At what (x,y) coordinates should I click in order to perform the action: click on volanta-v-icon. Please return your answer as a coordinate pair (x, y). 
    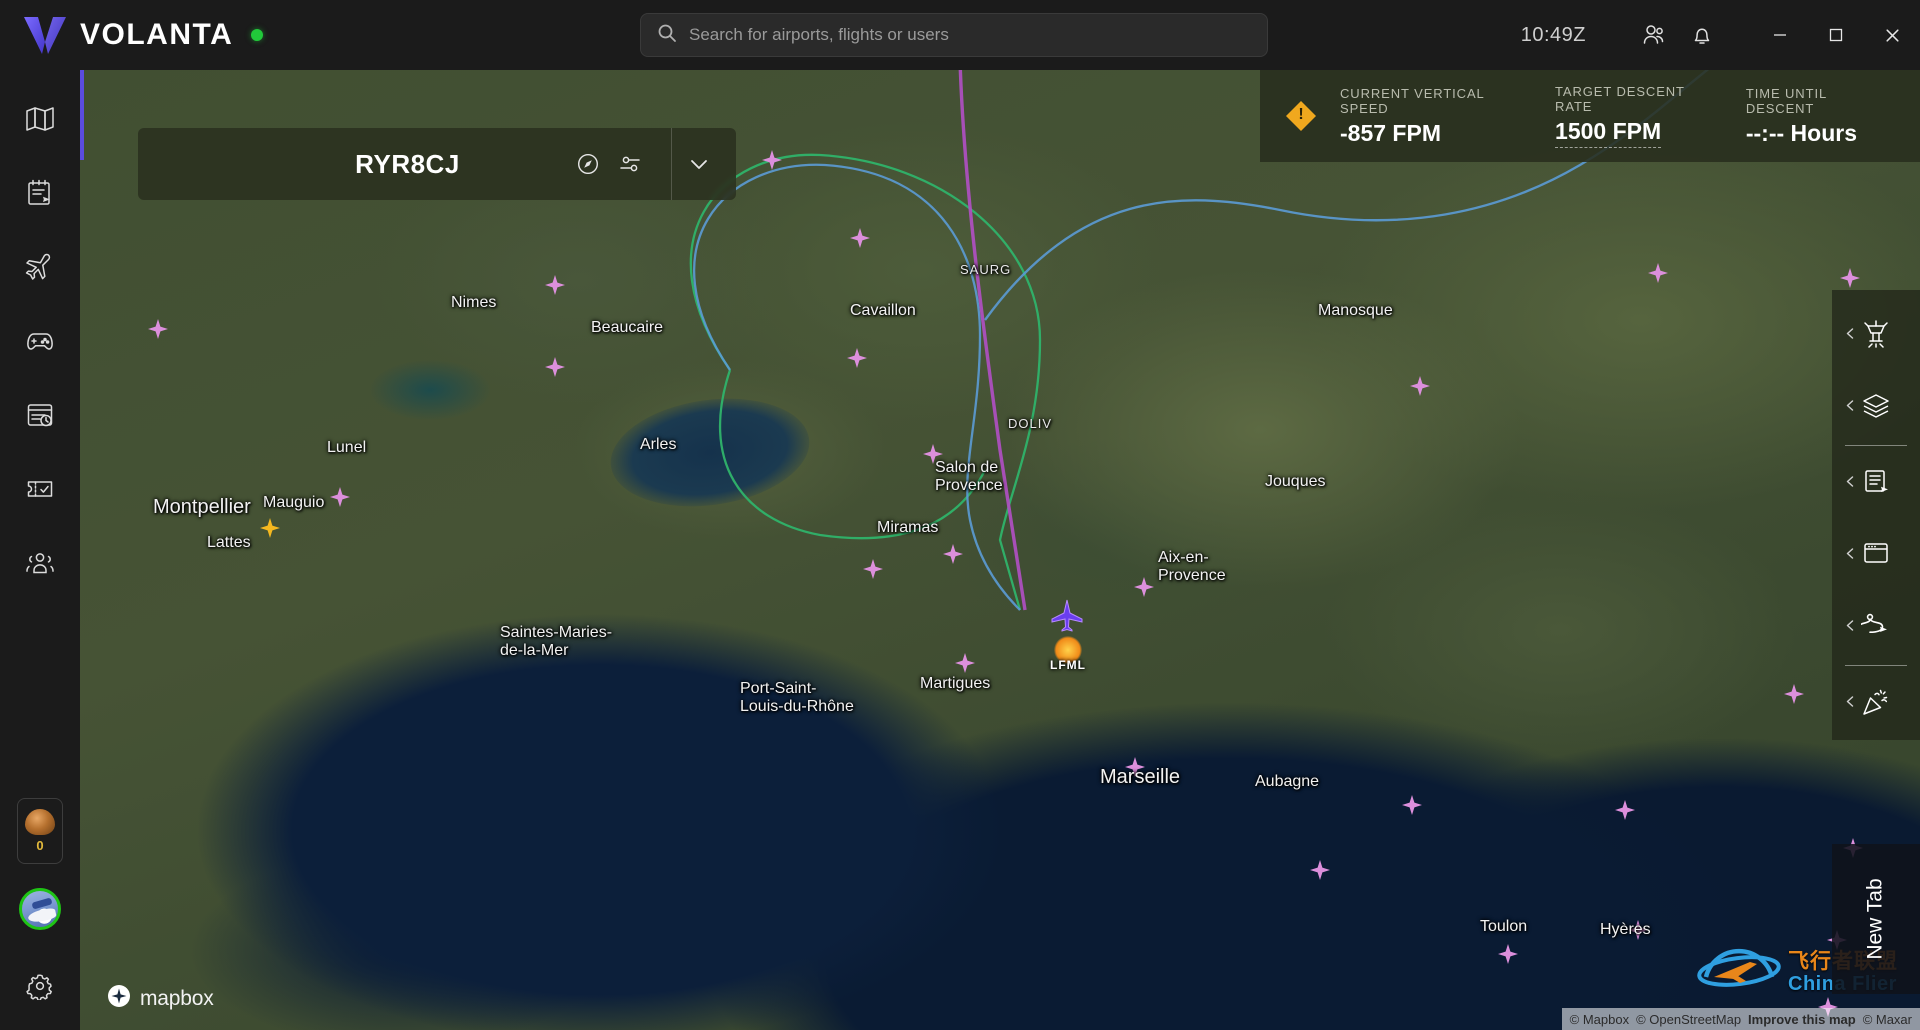
    Looking at the image, I should click on (45, 35).